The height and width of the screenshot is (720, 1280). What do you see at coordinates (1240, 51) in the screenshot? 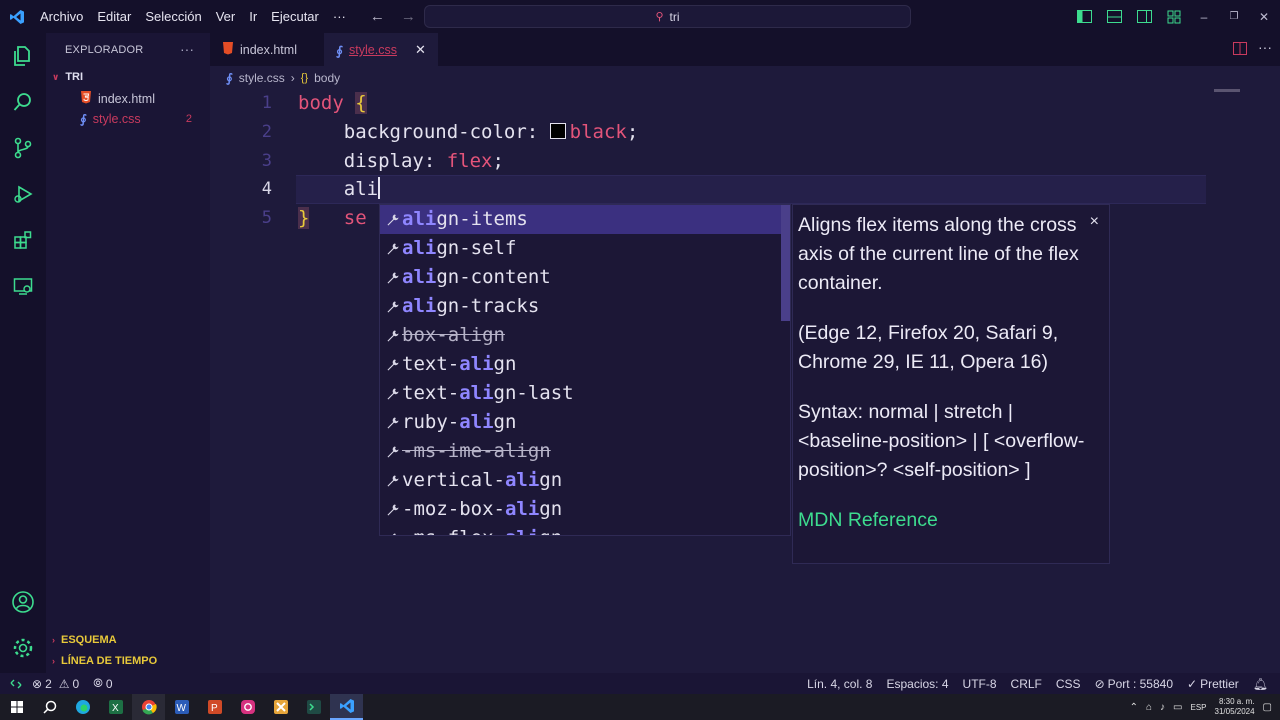
I see `split-editor-icon` at bounding box center [1240, 51].